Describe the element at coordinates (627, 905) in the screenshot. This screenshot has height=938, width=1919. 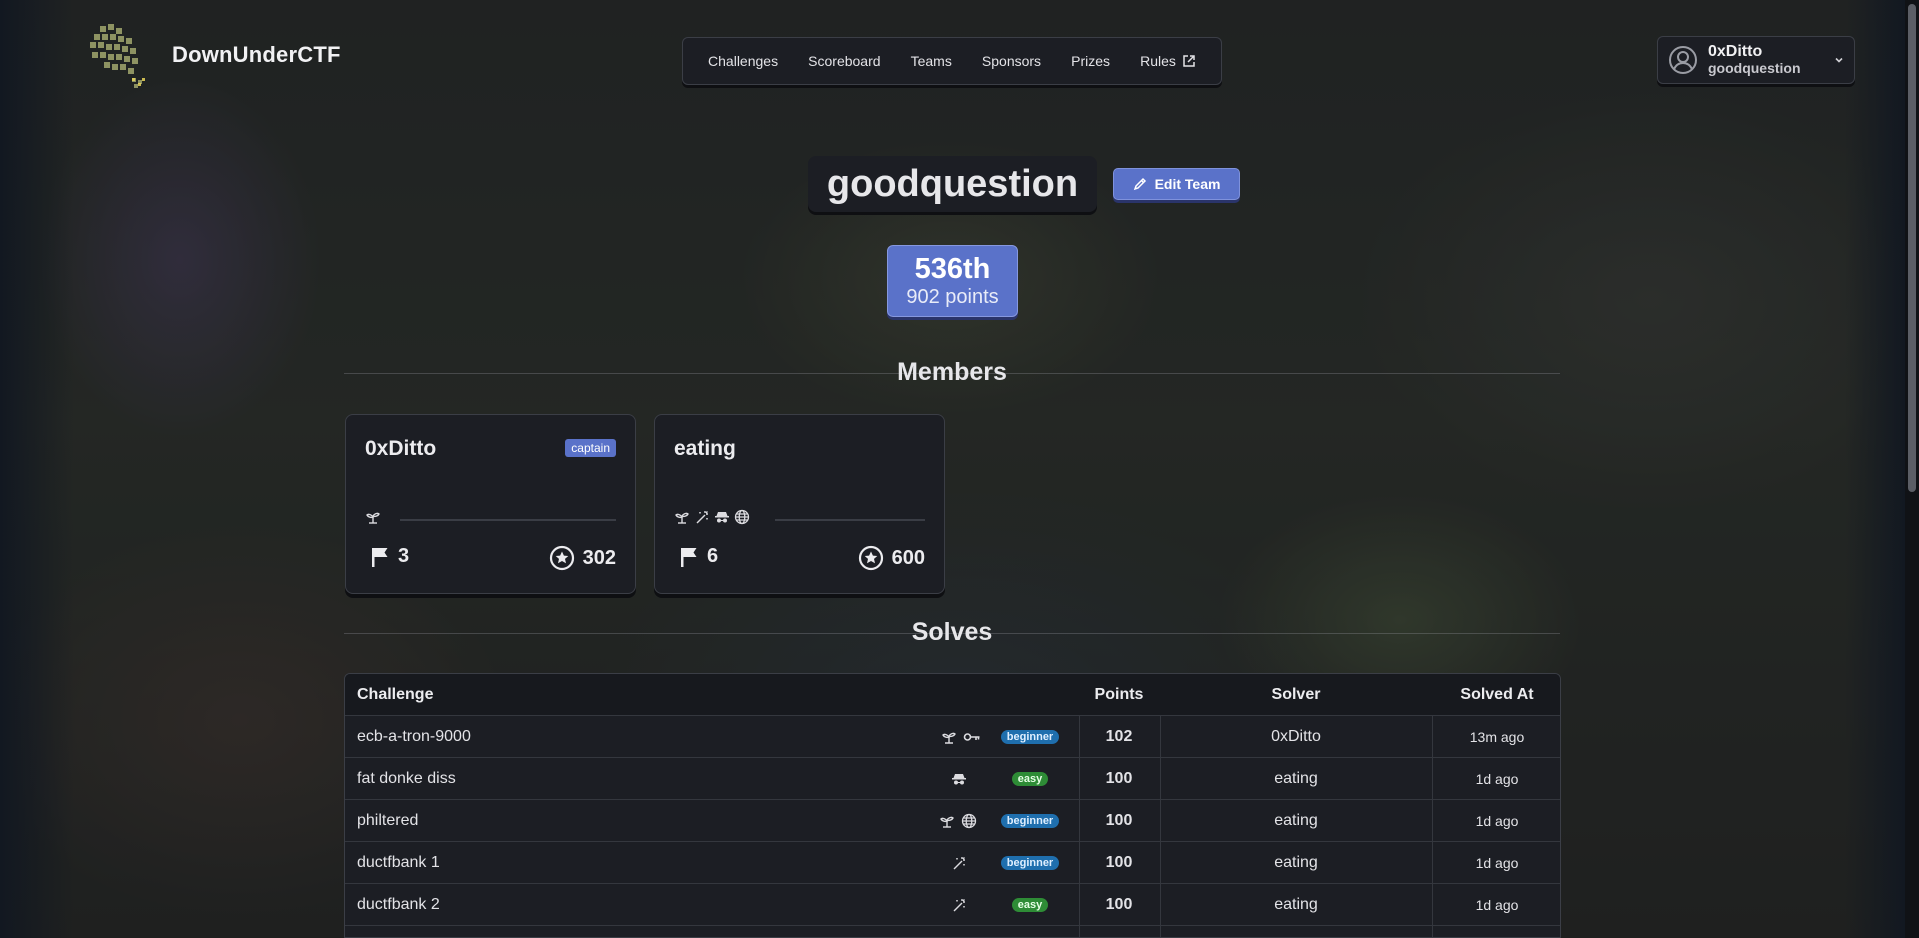
I see `challenge-name: ductfbank 2` at that location.